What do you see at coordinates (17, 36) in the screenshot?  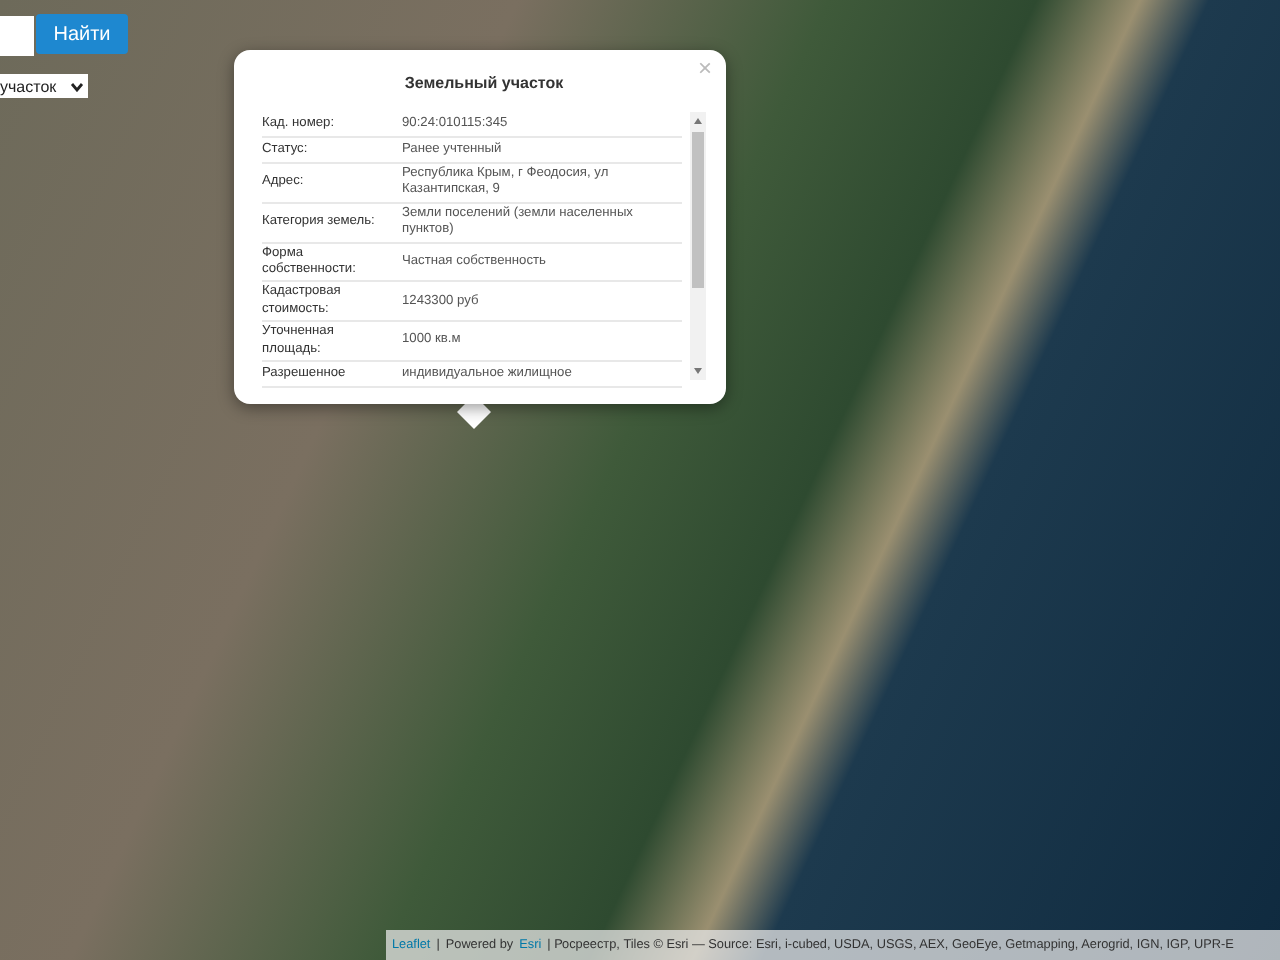 I see `search-field` at bounding box center [17, 36].